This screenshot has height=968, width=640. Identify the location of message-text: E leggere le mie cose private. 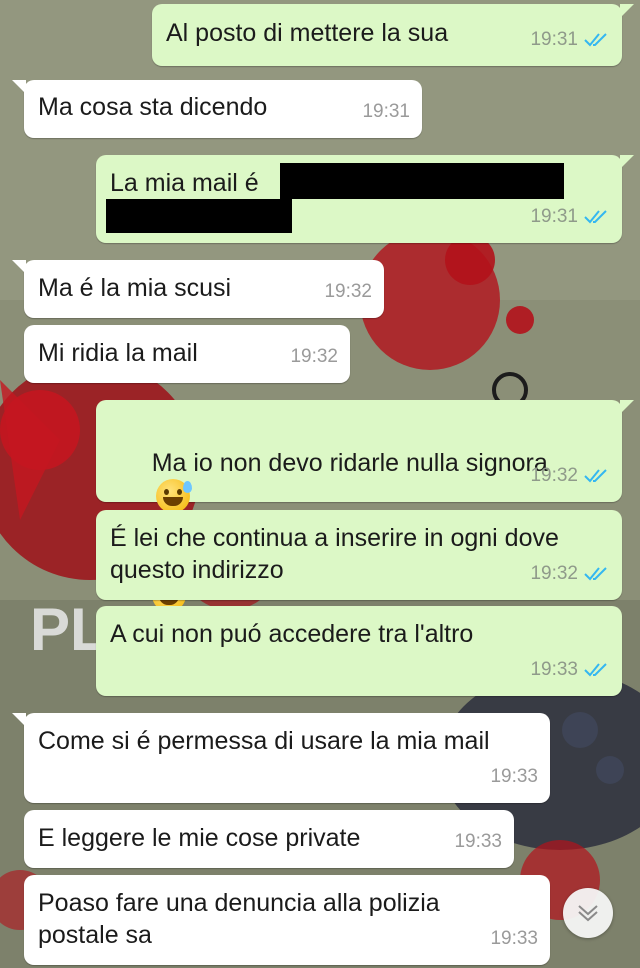
(199, 838).